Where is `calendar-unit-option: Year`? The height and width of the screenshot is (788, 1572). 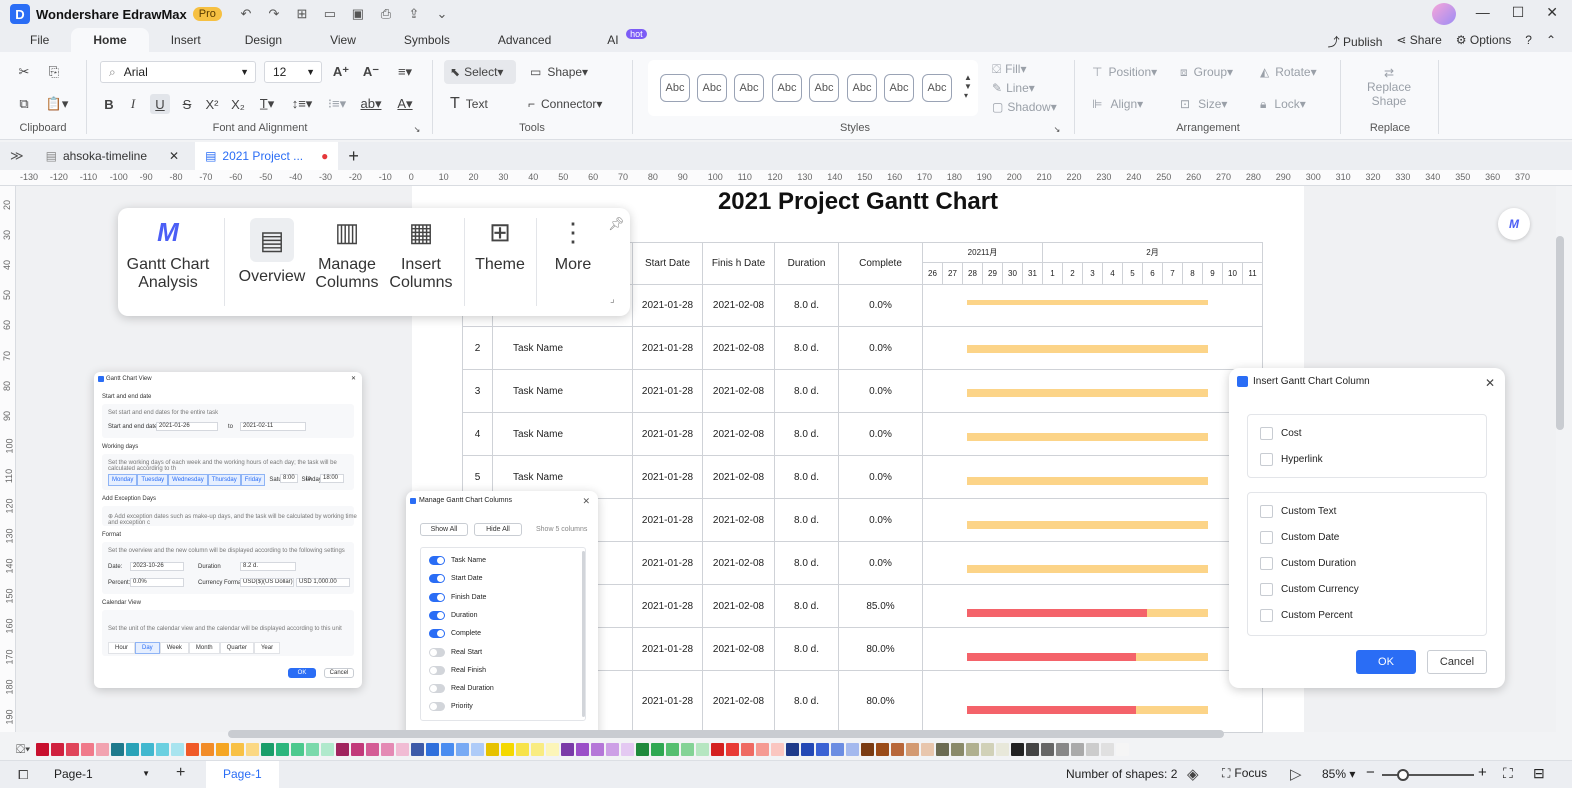 calendar-unit-option: Year is located at coordinates (267, 648).